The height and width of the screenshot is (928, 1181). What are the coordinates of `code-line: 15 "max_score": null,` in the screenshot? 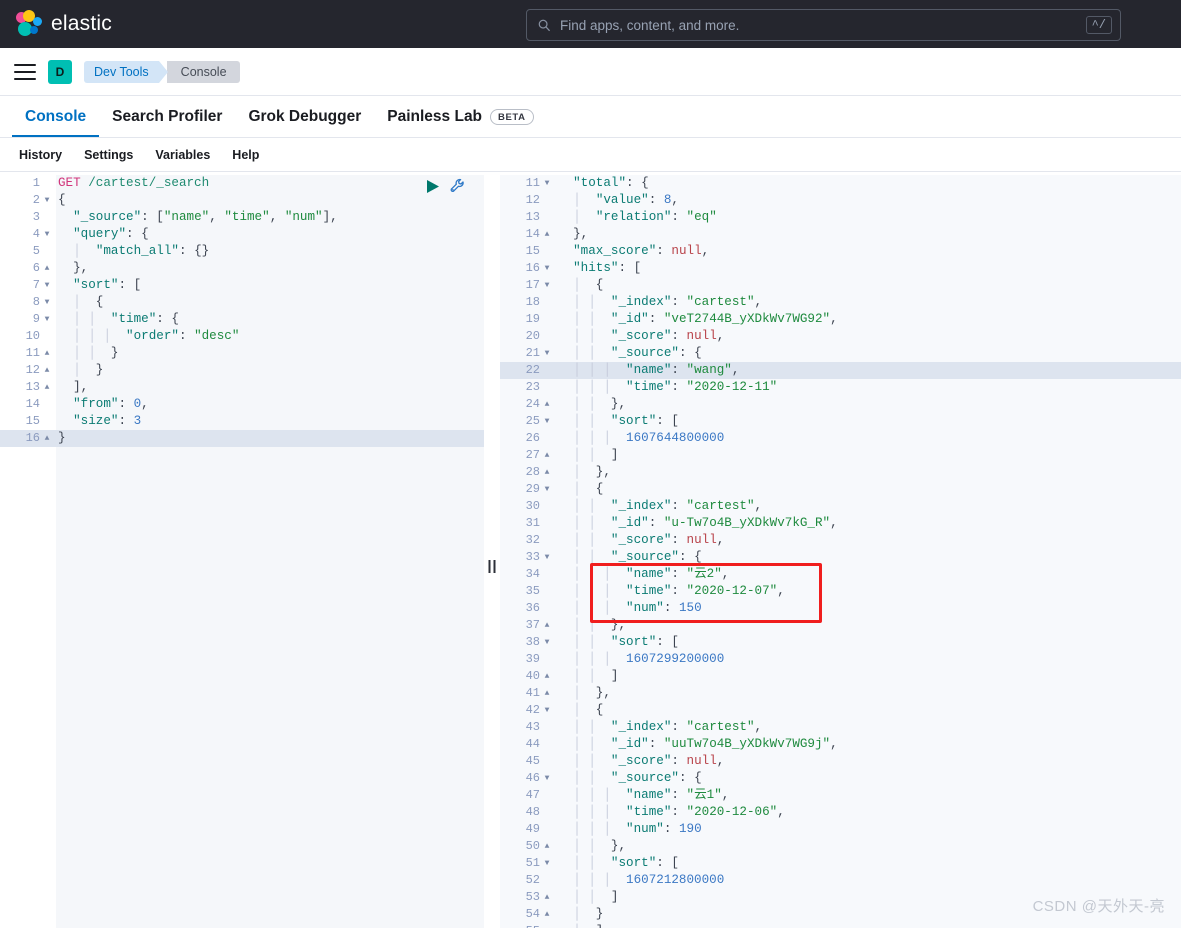 It's located at (840, 251).